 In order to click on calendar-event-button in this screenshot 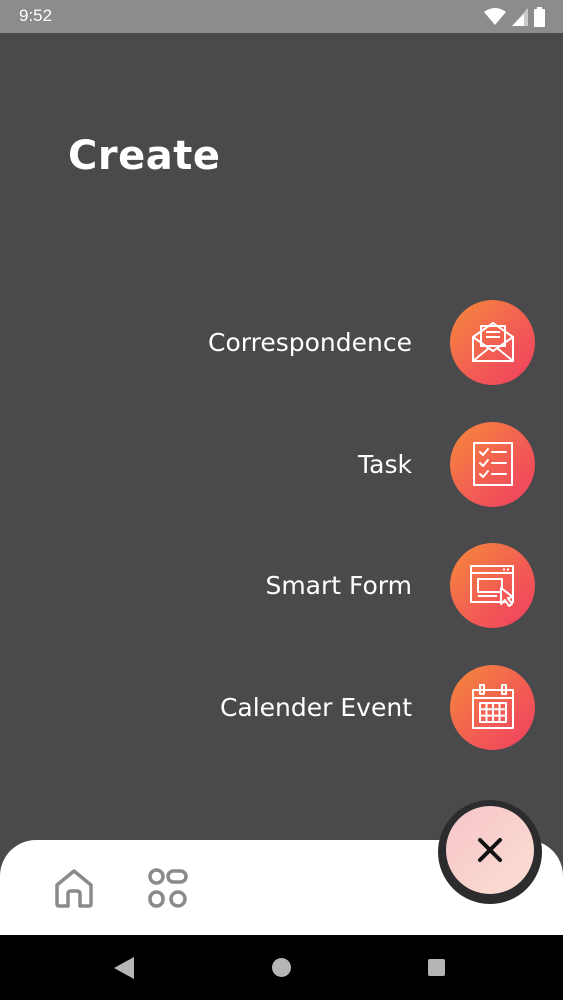, I will do `click(492, 707)`.